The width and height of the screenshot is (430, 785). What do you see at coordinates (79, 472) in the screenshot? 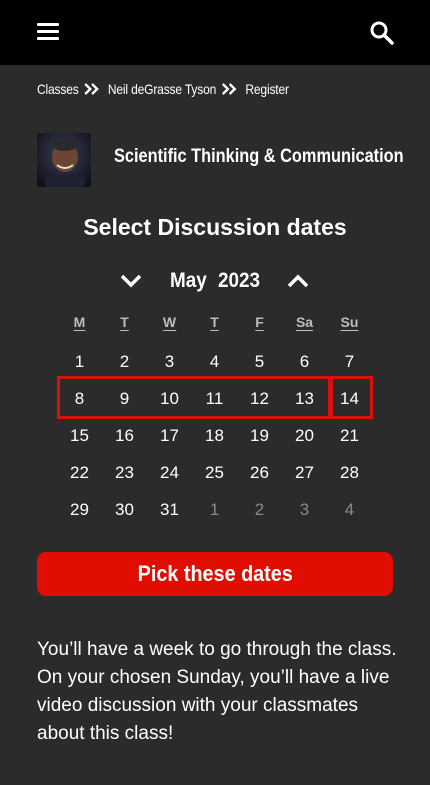
I see `calendar-day: 22` at bounding box center [79, 472].